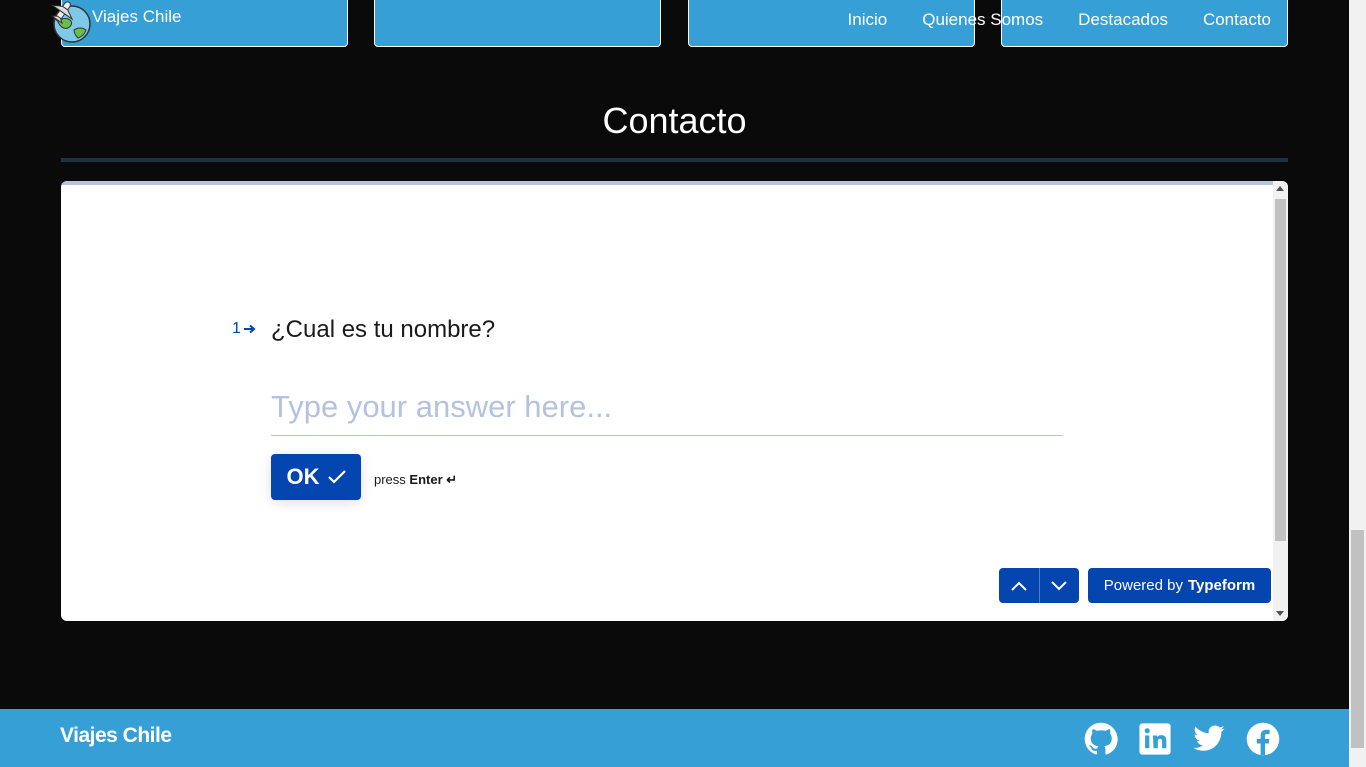  Describe the element at coordinates (1280, 370) in the screenshot. I see `form-scroll-thumb` at that location.